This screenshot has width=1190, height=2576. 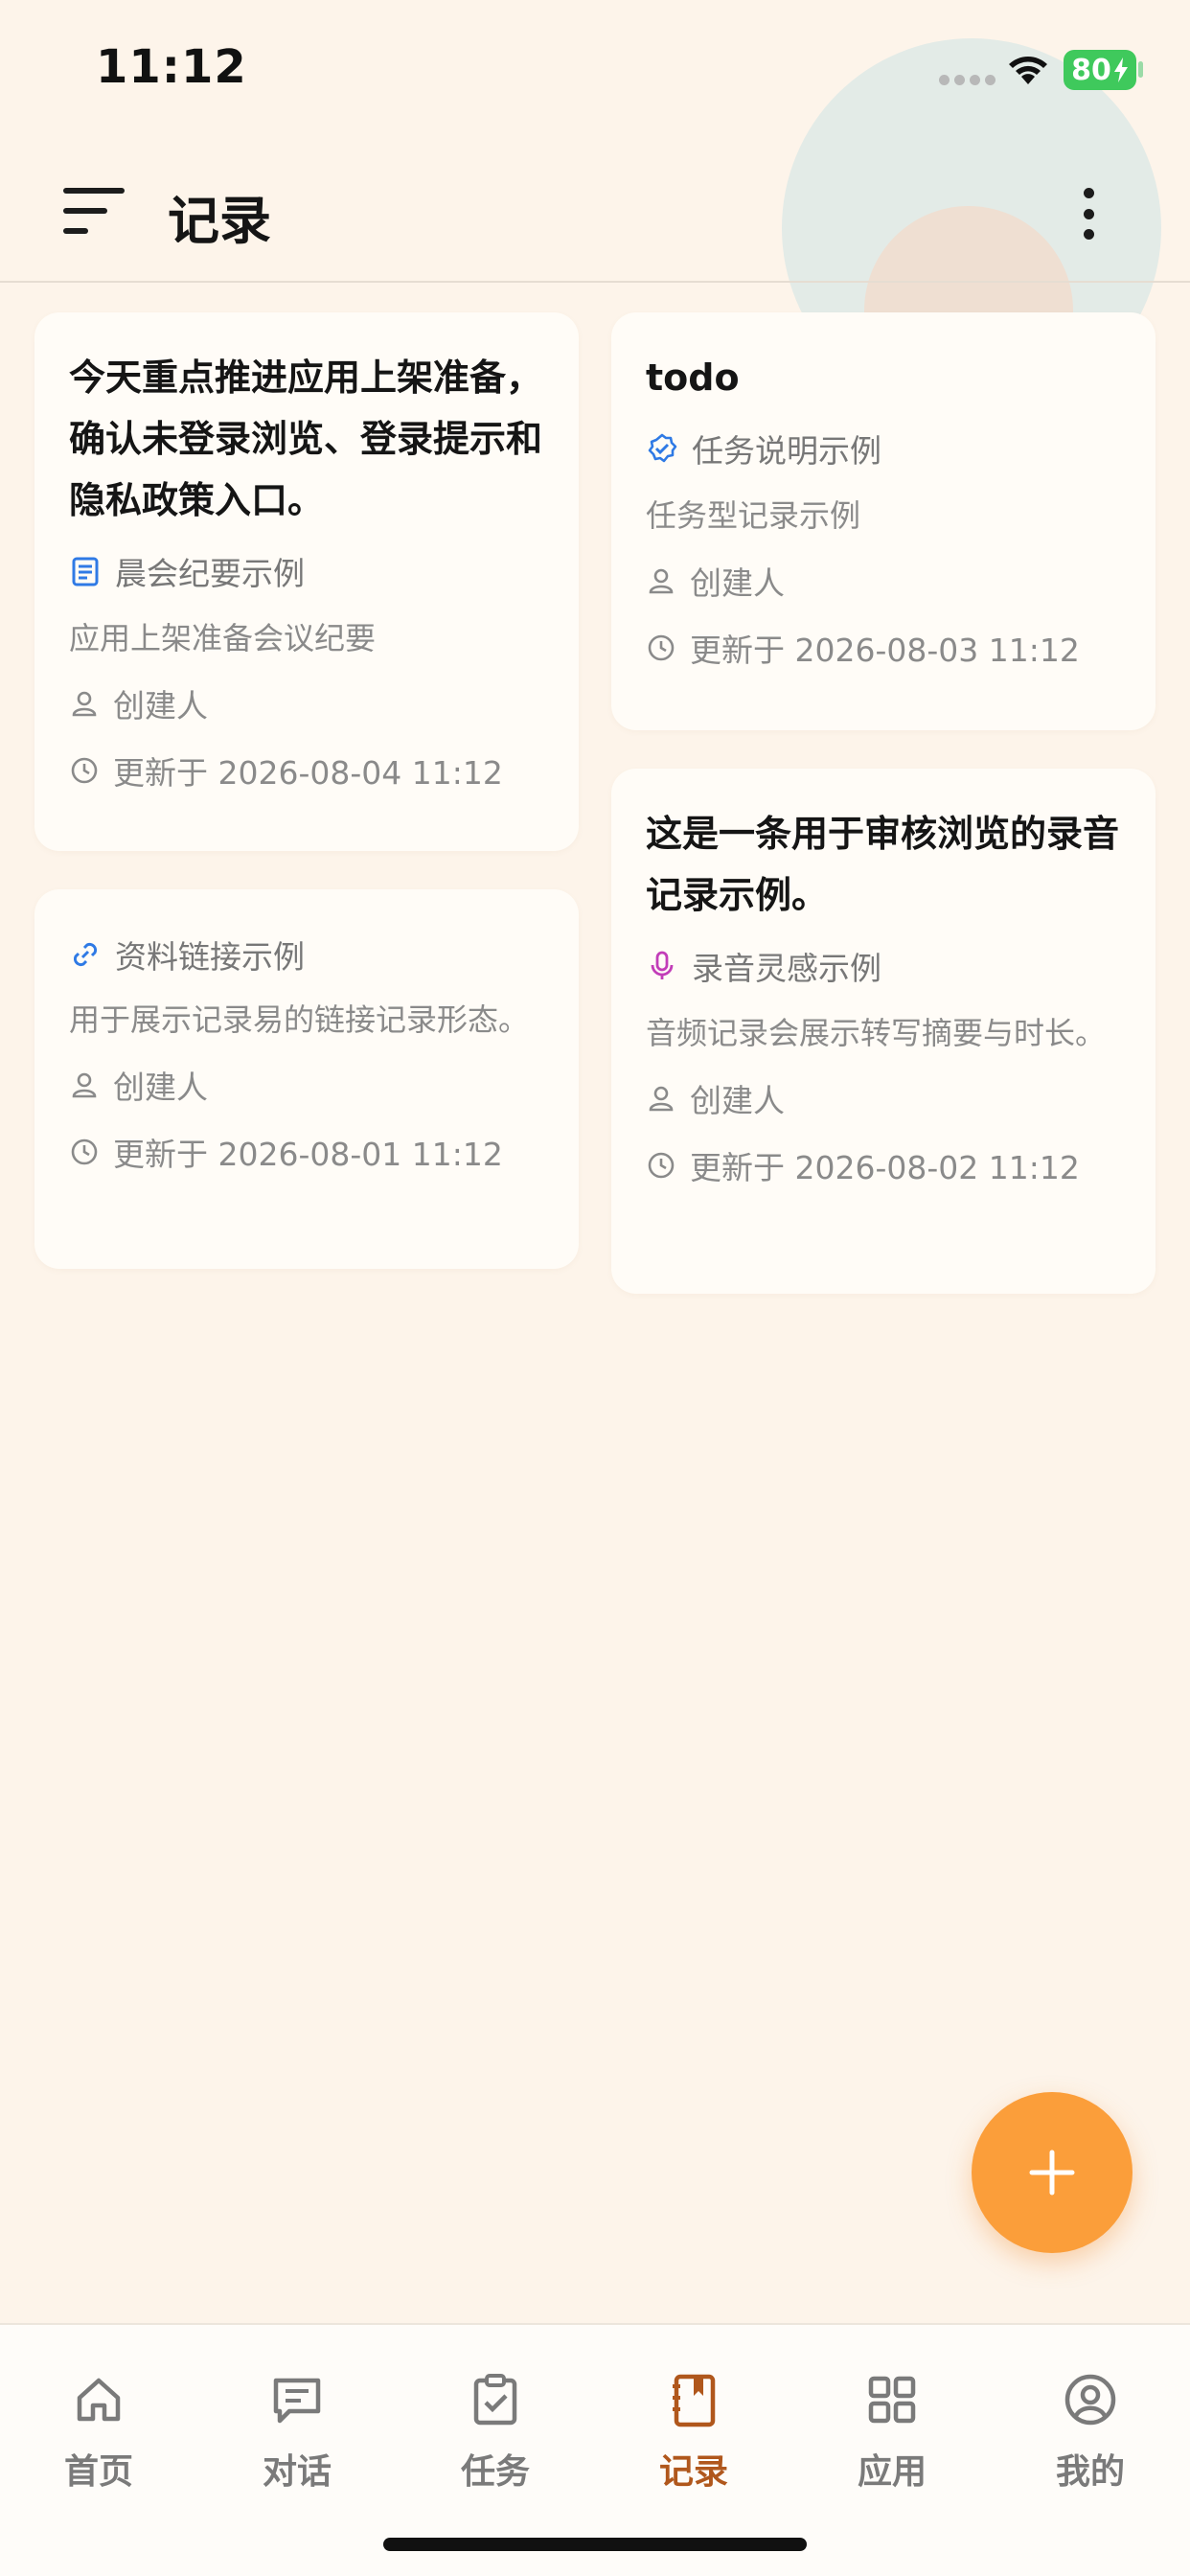 What do you see at coordinates (693, 2472) in the screenshot?
I see `tab-label: 记录` at bounding box center [693, 2472].